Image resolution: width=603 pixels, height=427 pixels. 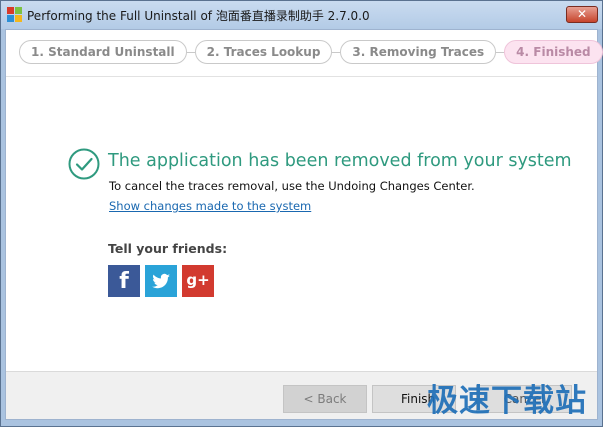 What do you see at coordinates (301, 76) in the screenshot?
I see `header-divider` at bounding box center [301, 76].